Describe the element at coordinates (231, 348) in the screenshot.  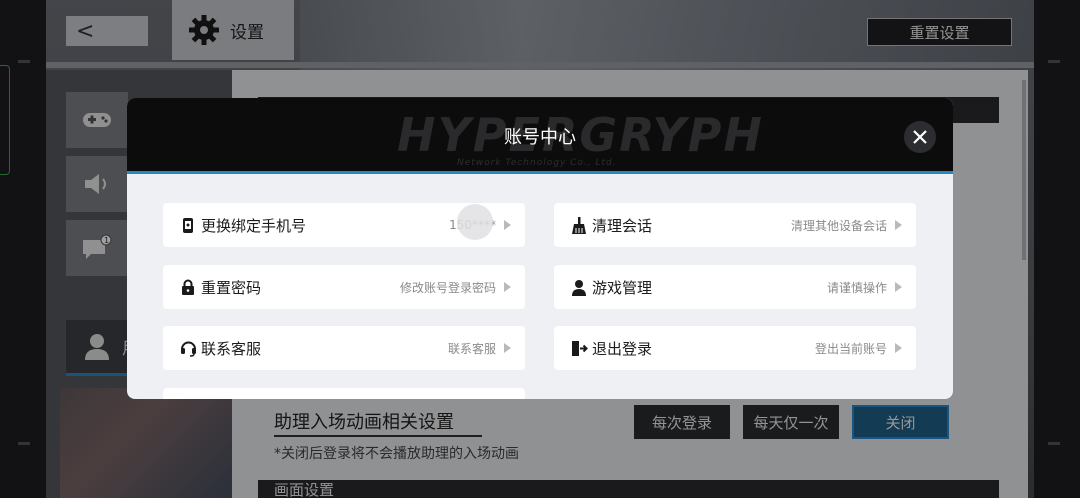
I see `item-label: 联系客服` at that location.